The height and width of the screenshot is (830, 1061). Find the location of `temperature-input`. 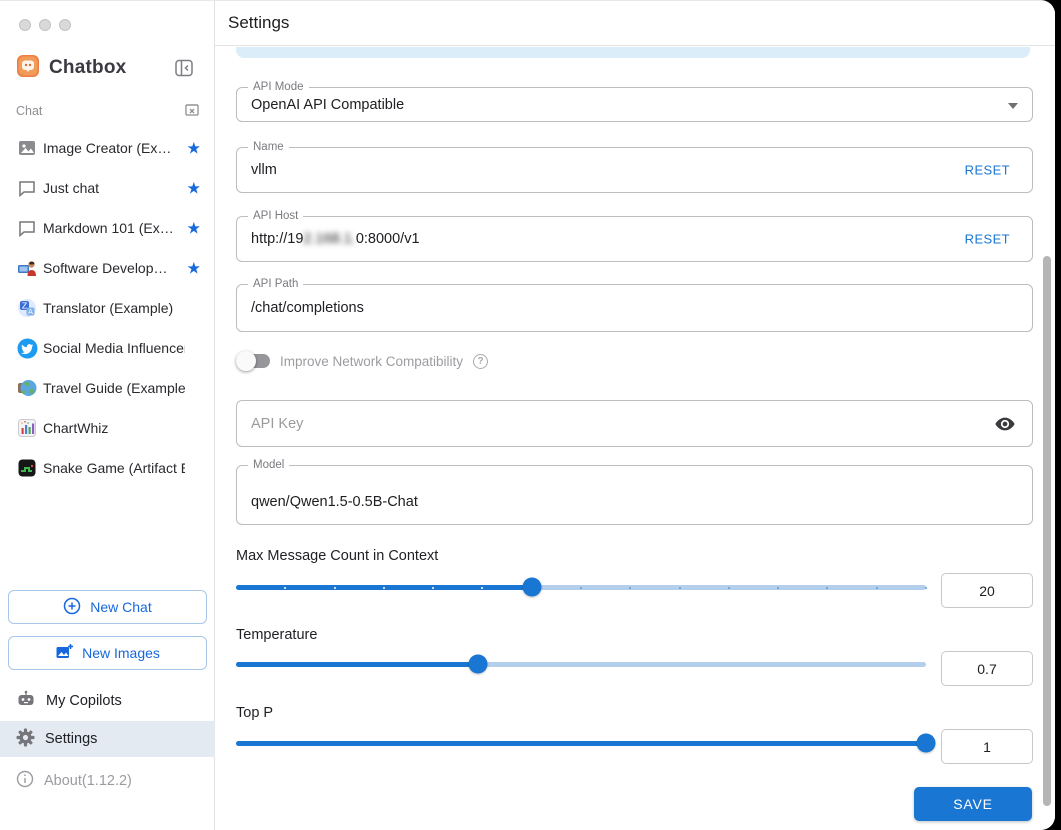

temperature-input is located at coordinates (987, 668).